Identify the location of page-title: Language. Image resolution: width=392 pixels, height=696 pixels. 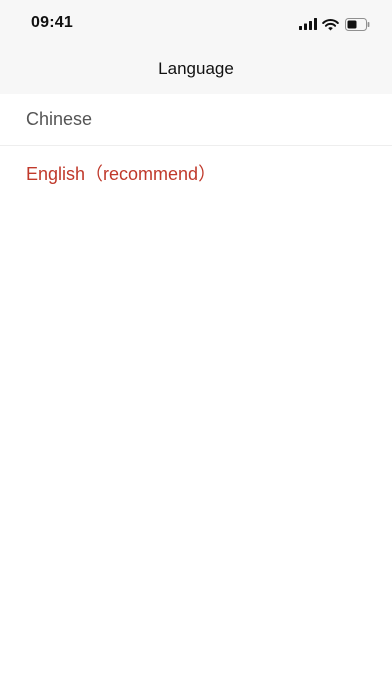
(196, 68).